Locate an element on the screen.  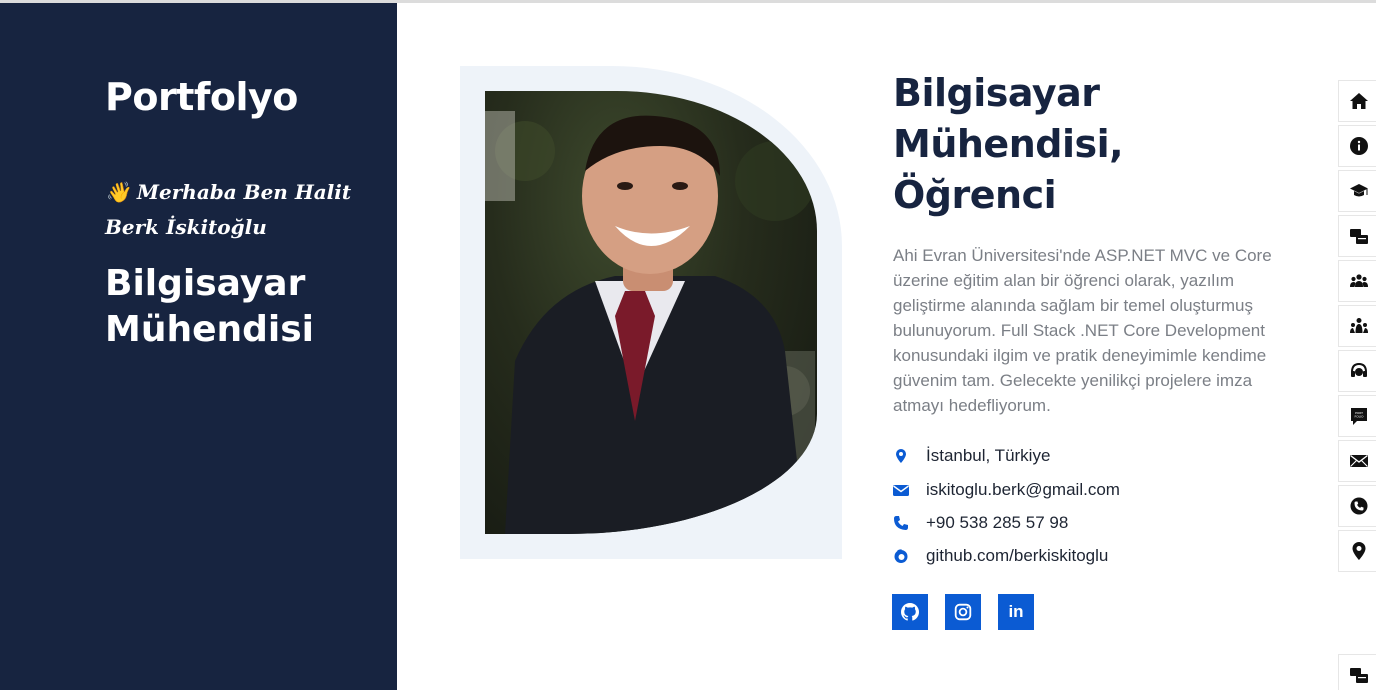
location-icon is located at coordinates (1358, 551).